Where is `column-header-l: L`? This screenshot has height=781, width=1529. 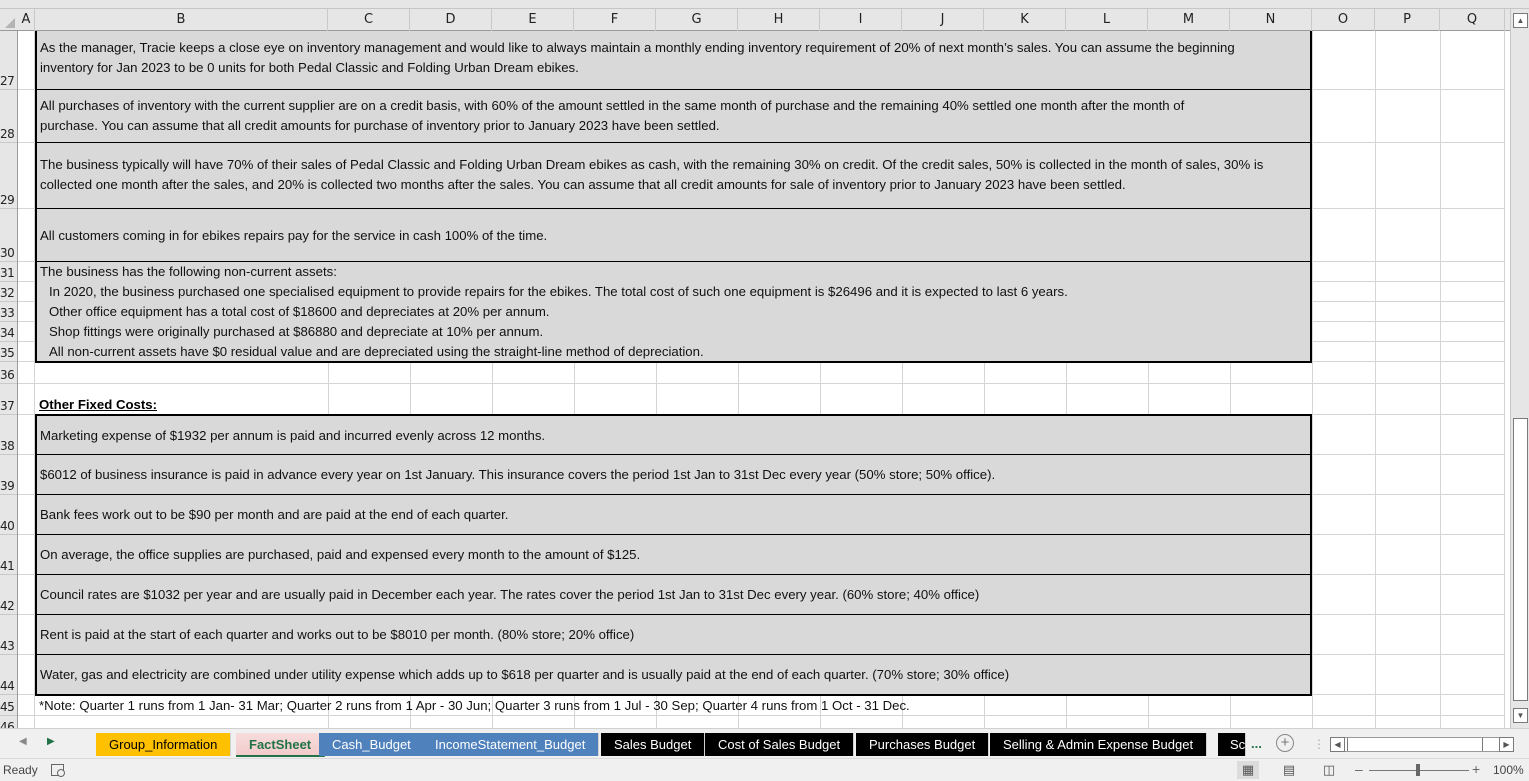 column-header-l: L is located at coordinates (1107, 20).